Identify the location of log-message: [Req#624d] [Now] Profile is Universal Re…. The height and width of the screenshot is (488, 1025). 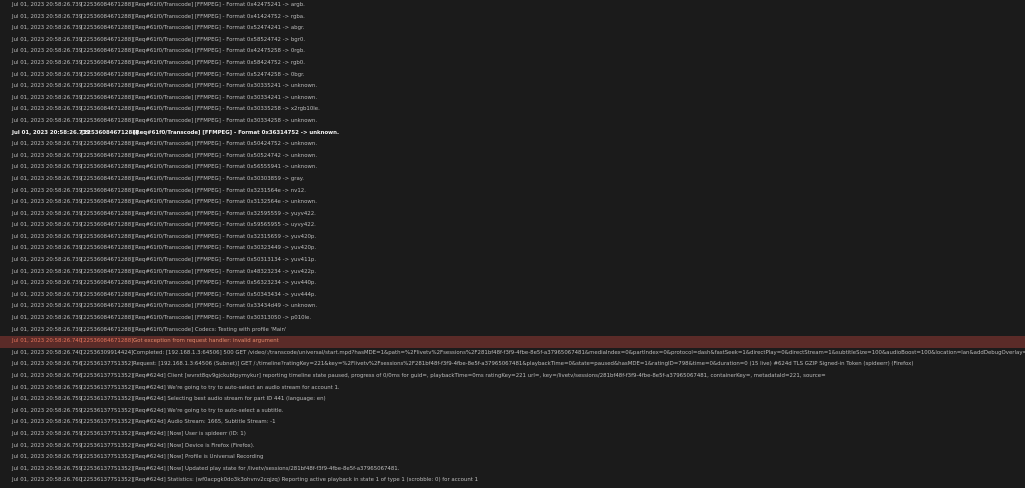
(198, 457).